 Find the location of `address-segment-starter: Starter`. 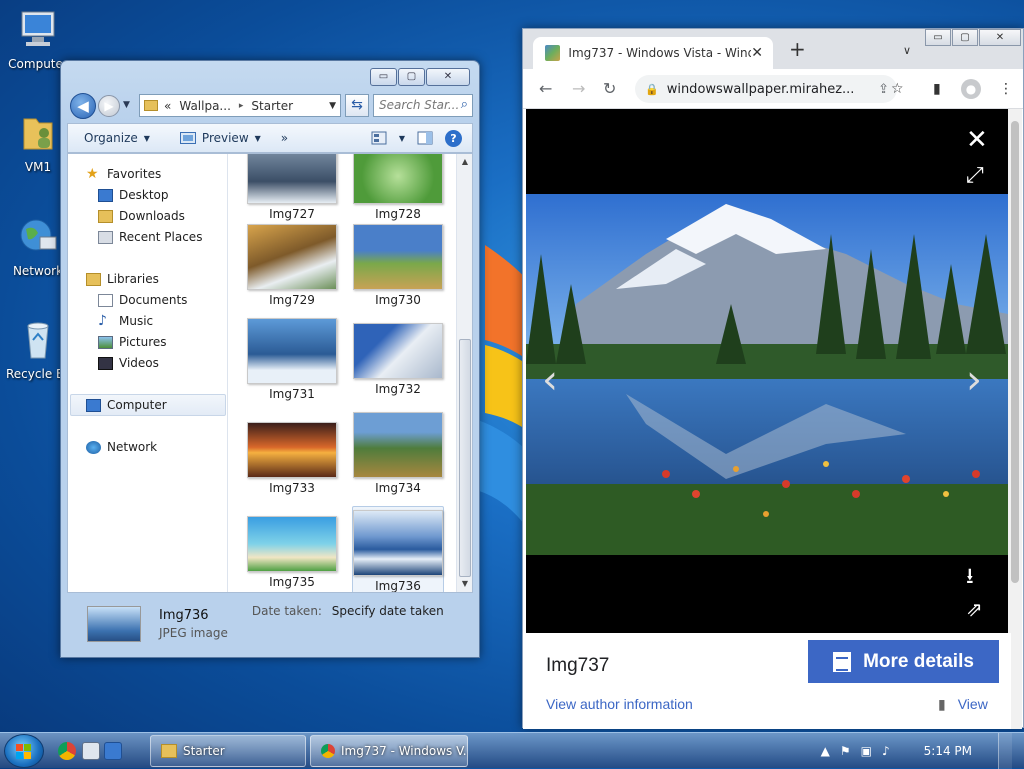

address-segment-starter: Starter is located at coordinates (272, 106).